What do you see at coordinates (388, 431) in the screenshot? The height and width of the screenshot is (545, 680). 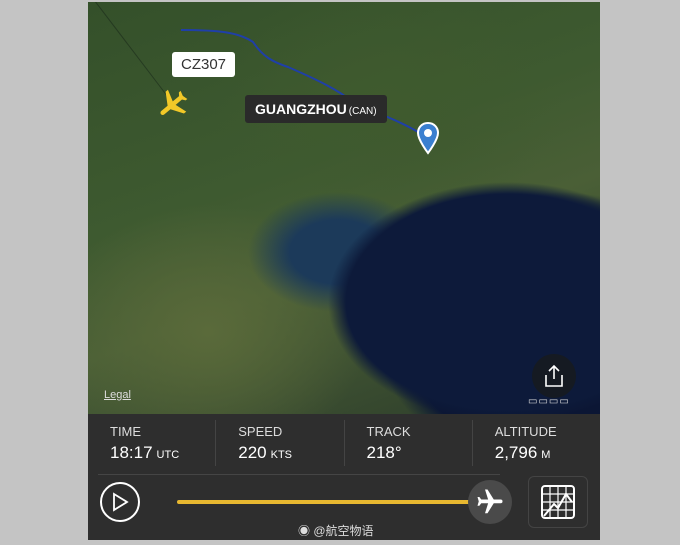 I see `stat-label: TRACK` at bounding box center [388, 431].